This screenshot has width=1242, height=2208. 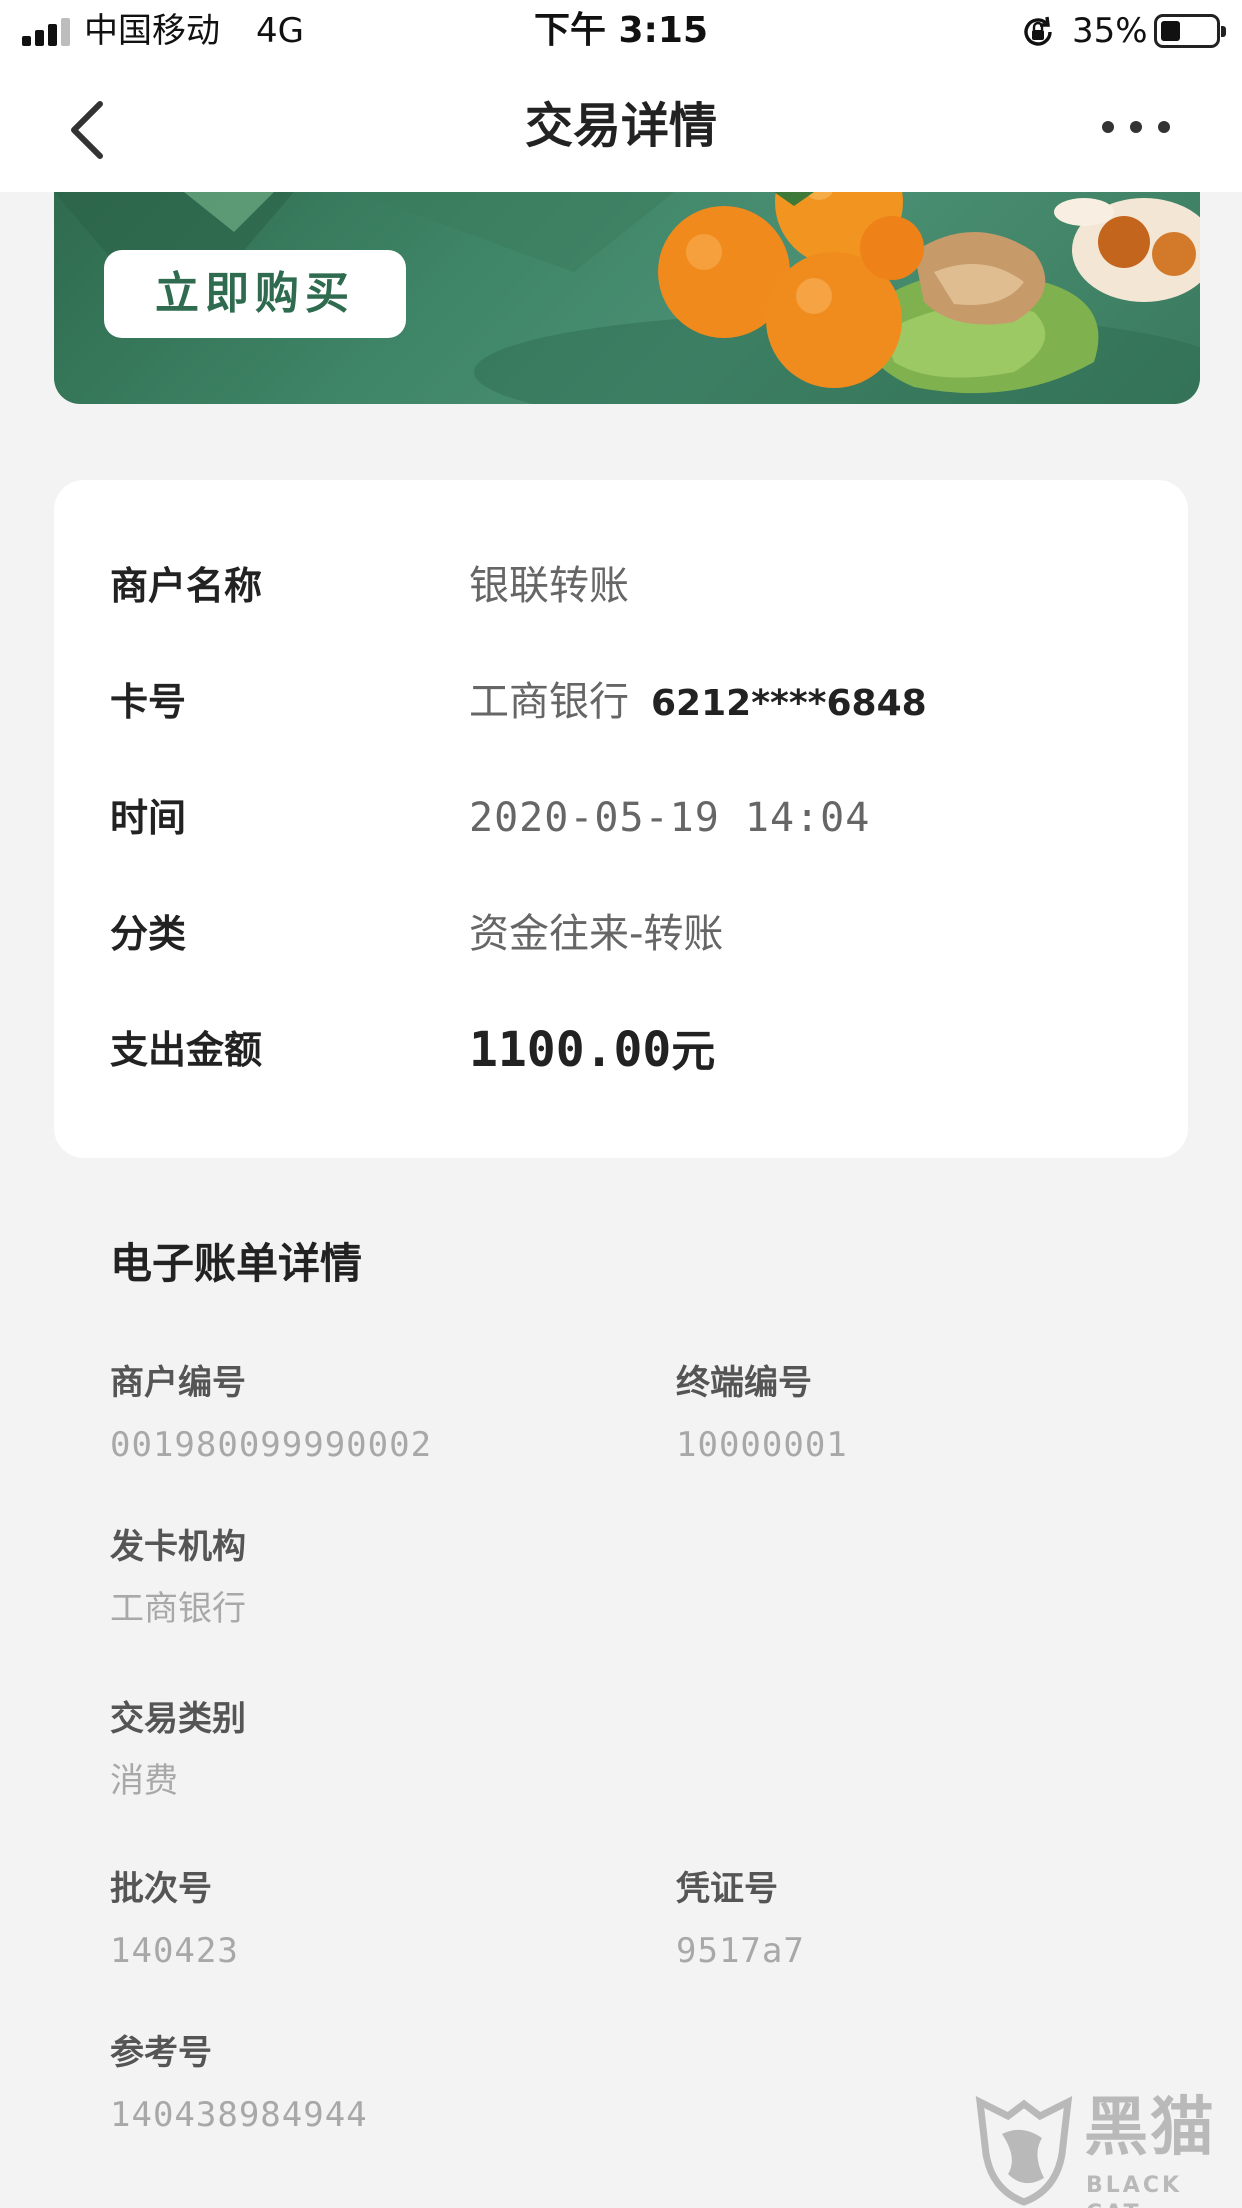 What do you see at coordinates (148, 818) in the screenshot?
I see `detail-label: 时间` at bounding box center [148, 818].